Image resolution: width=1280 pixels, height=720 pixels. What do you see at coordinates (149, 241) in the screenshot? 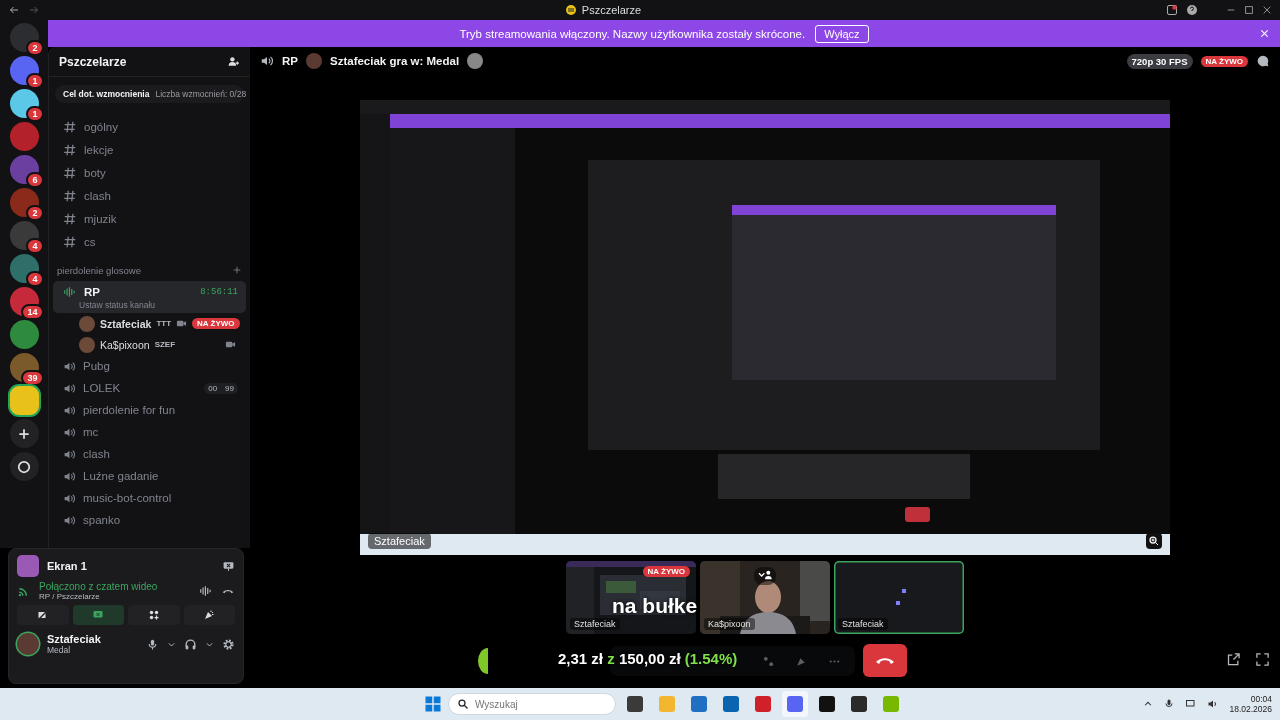
I see `text-channel: cs` at bounding box center [149, 241].